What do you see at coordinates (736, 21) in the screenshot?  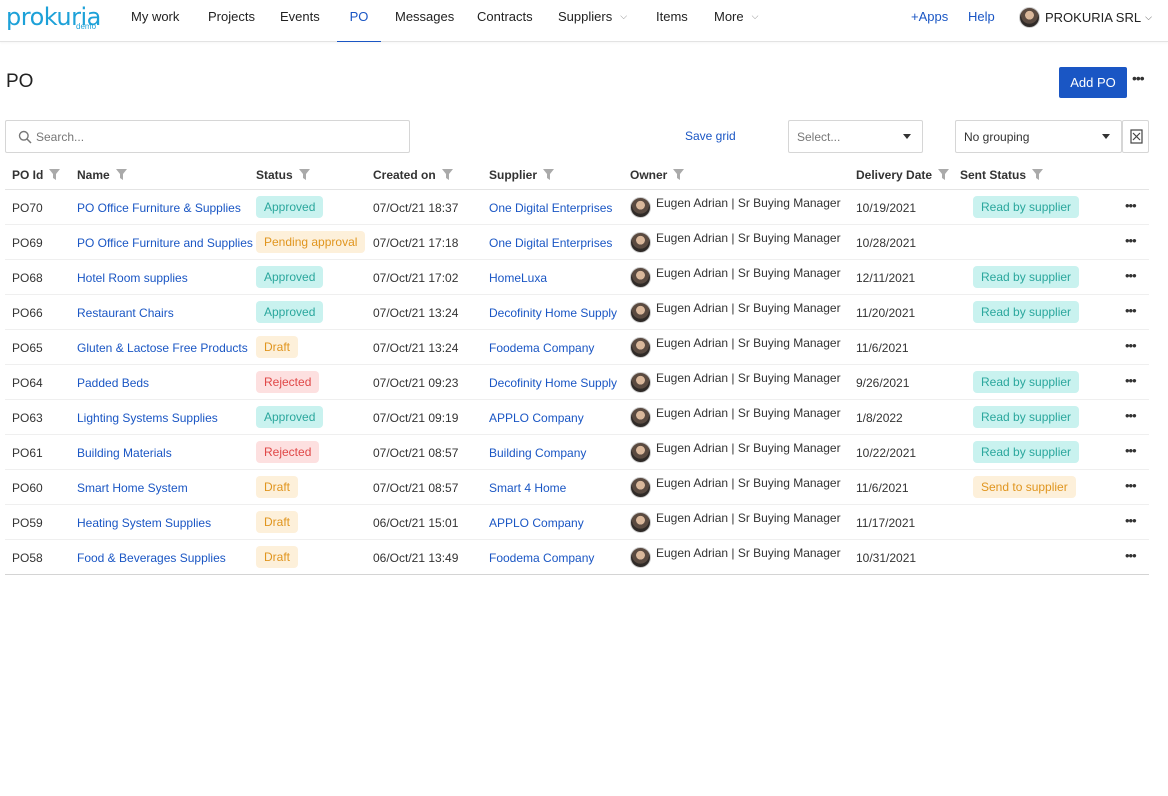 I see `nav-more: More ⌵` at bounding box center [736, 21].